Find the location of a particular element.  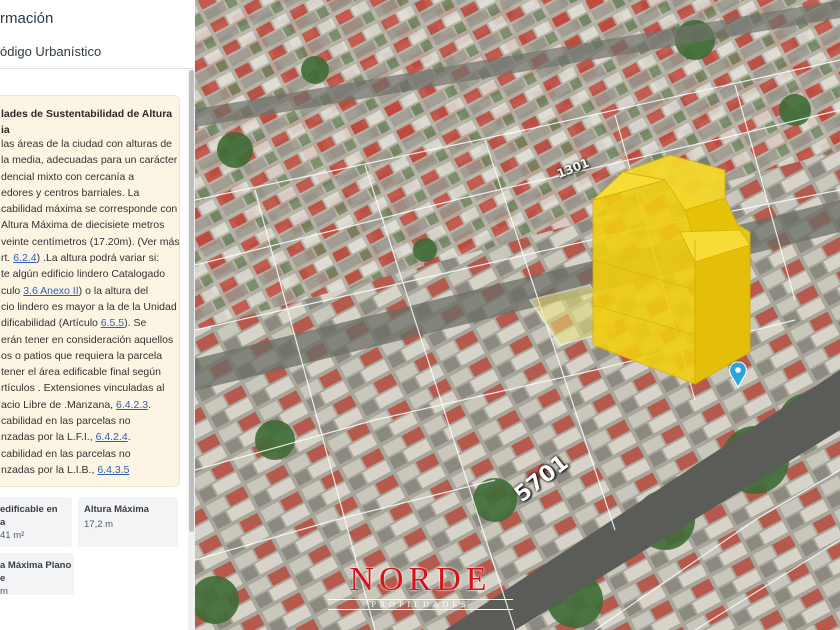

info-text: veinte centímetros (17.20m). (Ver más is located at coordinates (90, 241).